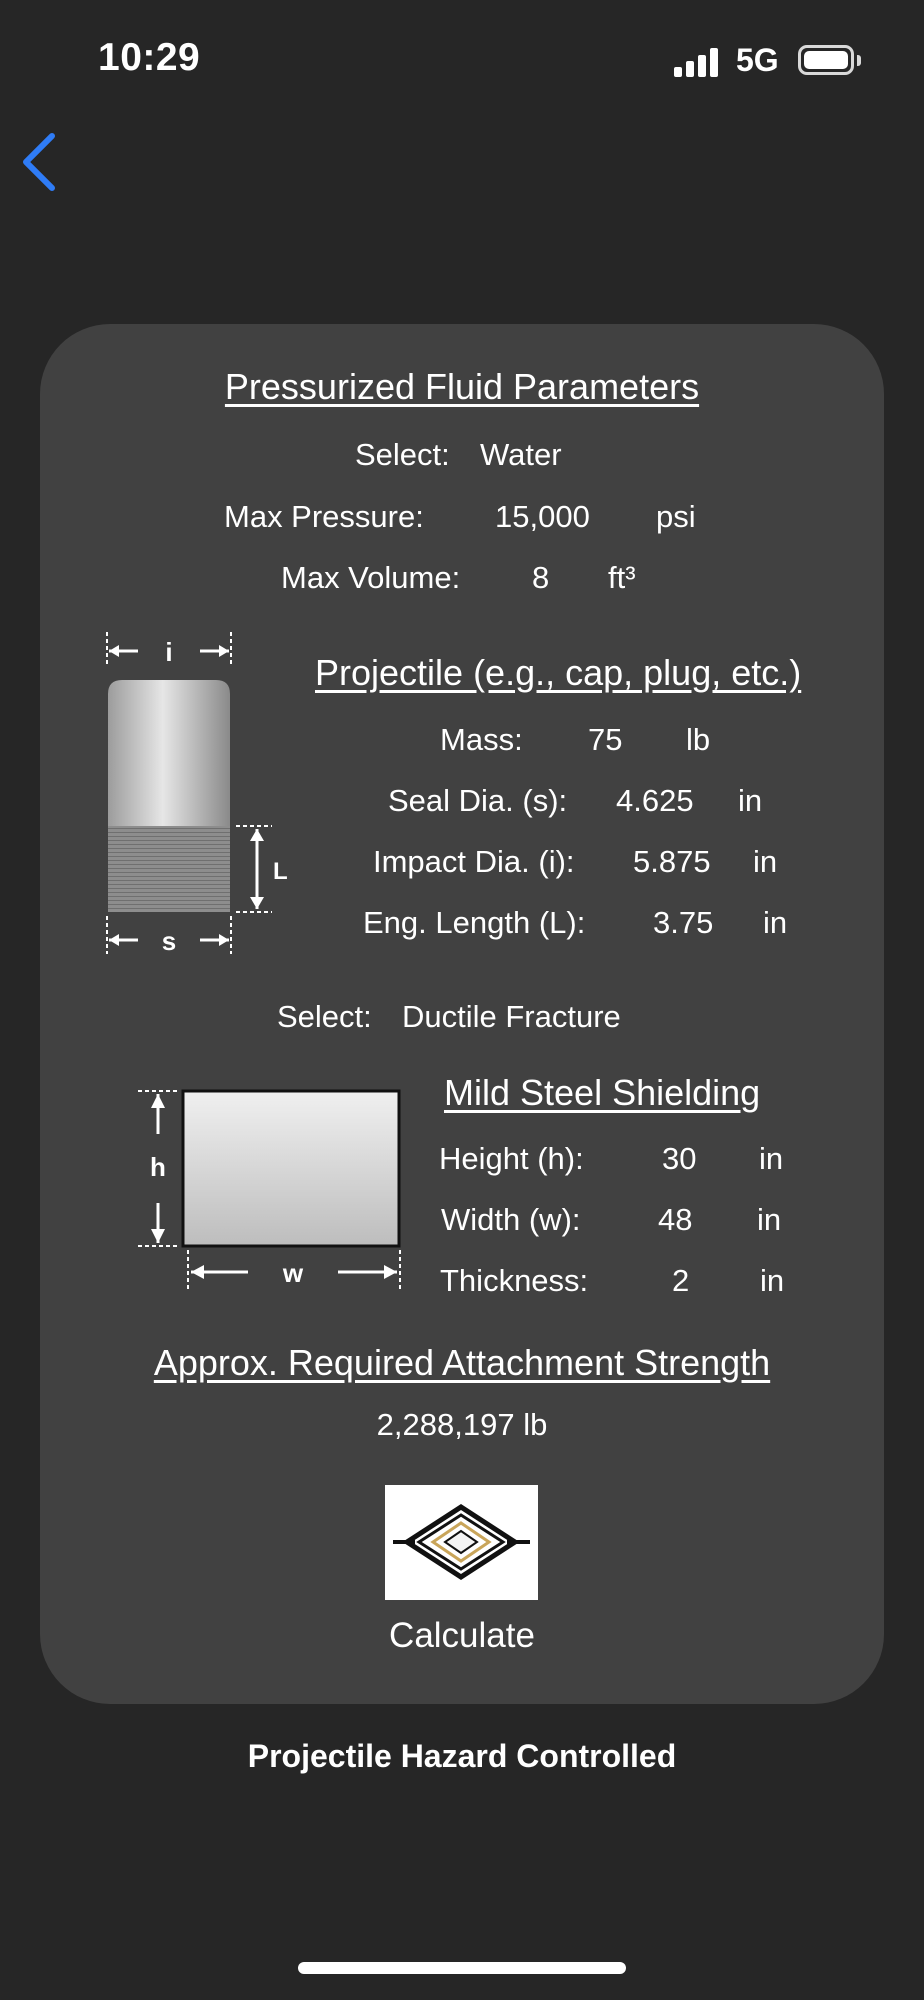 This screenshot has height=2000, width=924. What do you see at coordinates (158, 1167) in the screenshot?
I see `dim-label-h: h` at bounding box center [158, 1167].